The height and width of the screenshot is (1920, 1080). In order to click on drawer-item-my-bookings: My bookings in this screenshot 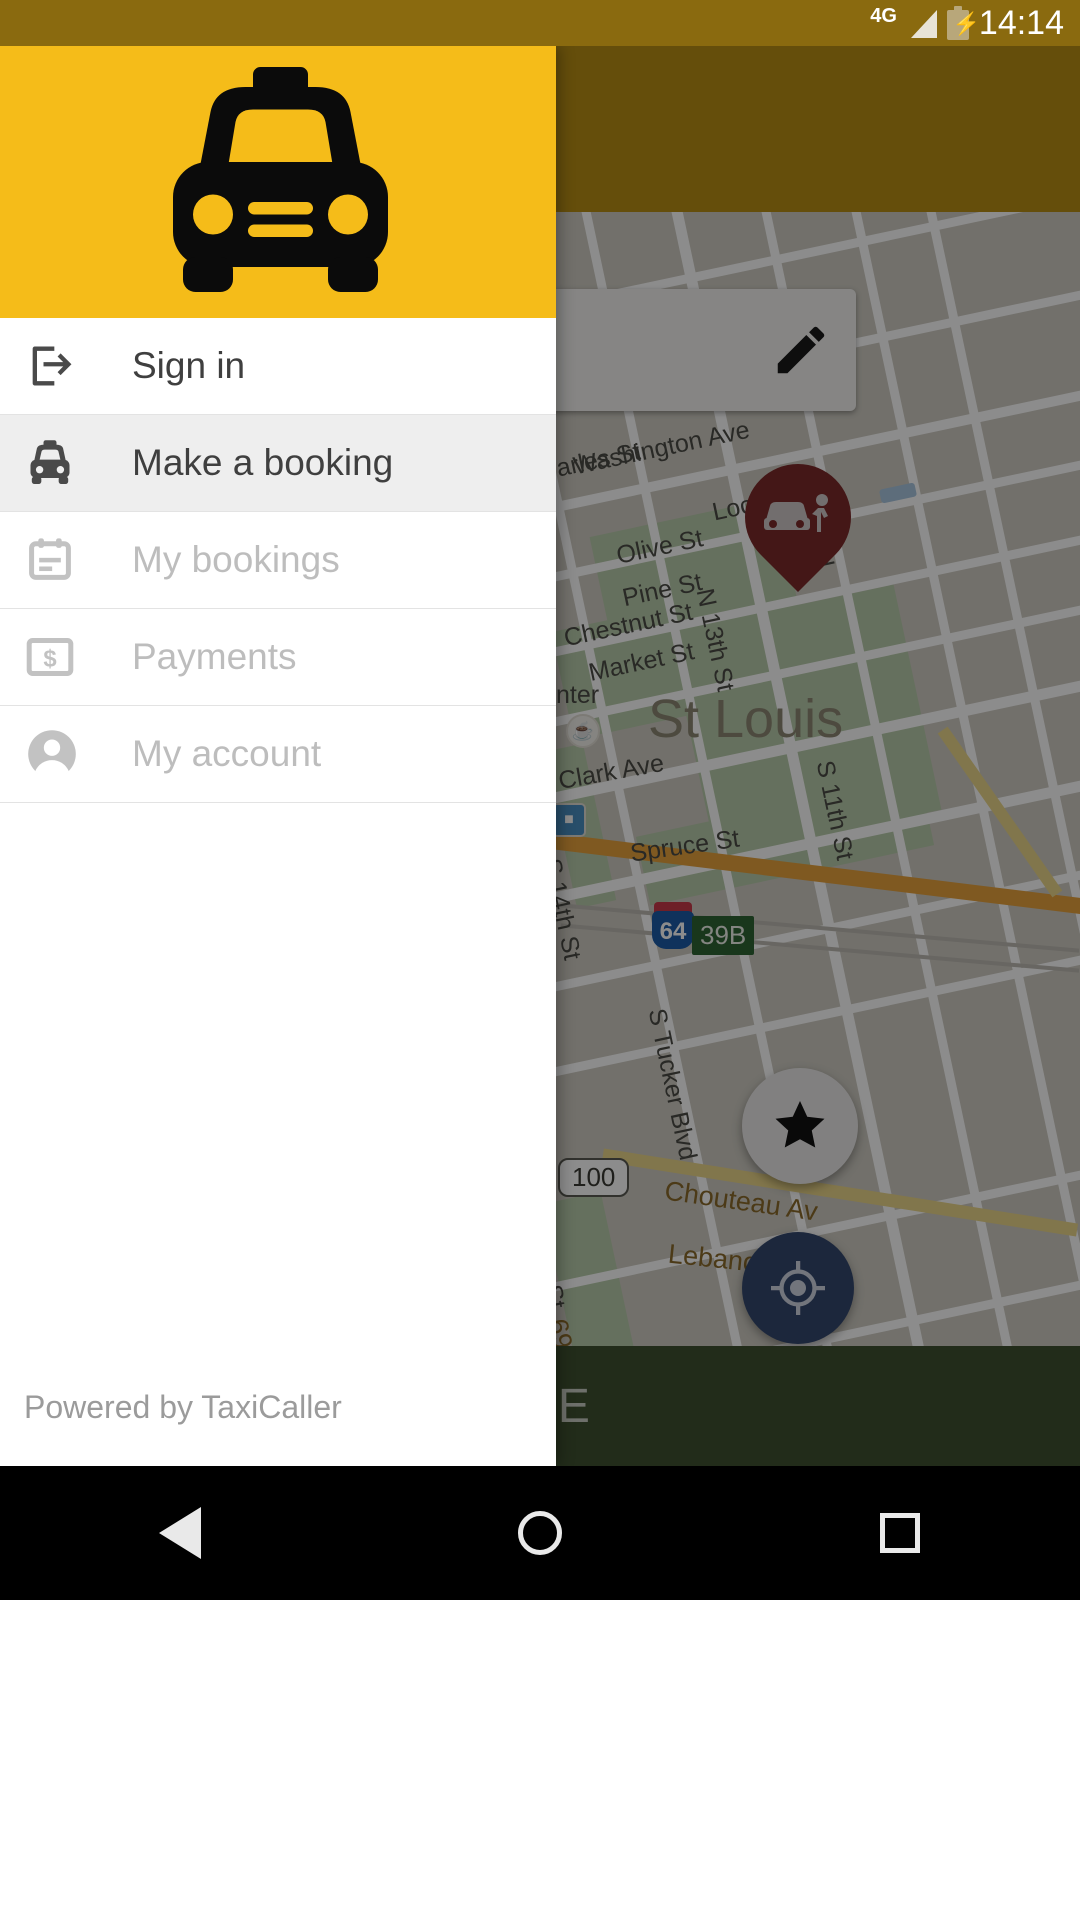, I will do `click(278, 560)`.